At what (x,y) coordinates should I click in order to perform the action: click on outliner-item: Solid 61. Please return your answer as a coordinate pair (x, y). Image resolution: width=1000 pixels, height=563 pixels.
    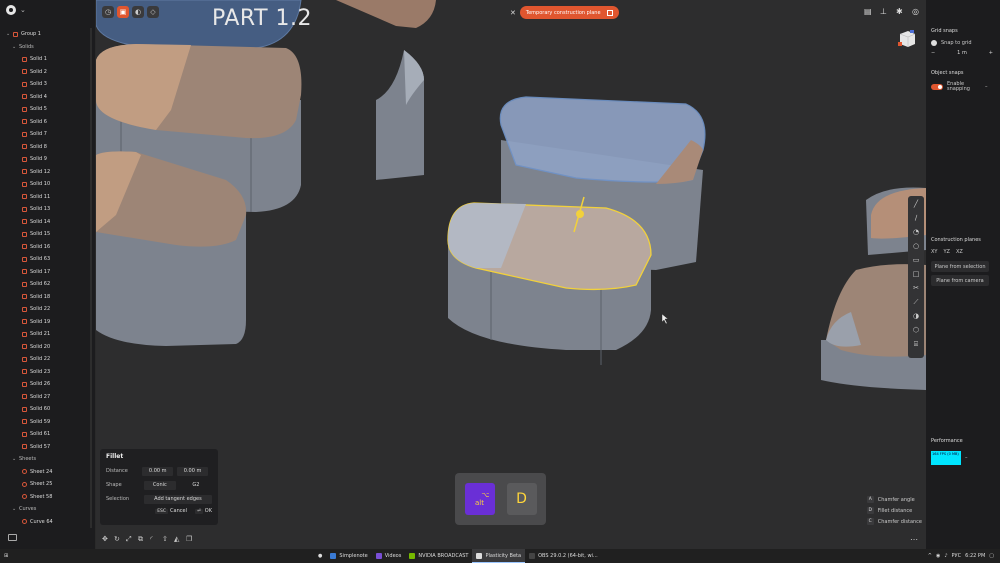
    Looking at the image, I should click on (47, 434).